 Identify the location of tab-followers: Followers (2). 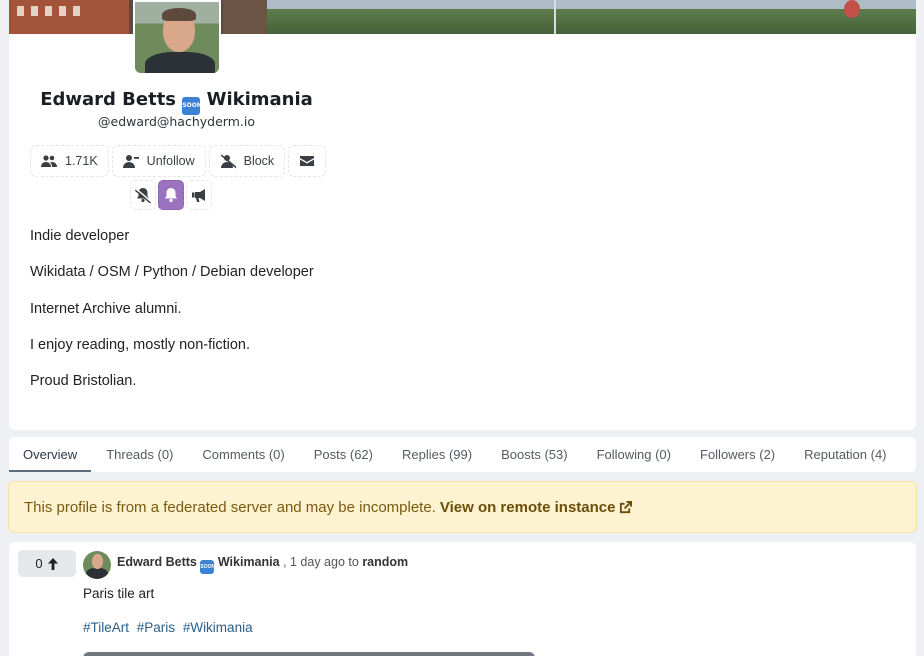
(737, 454).